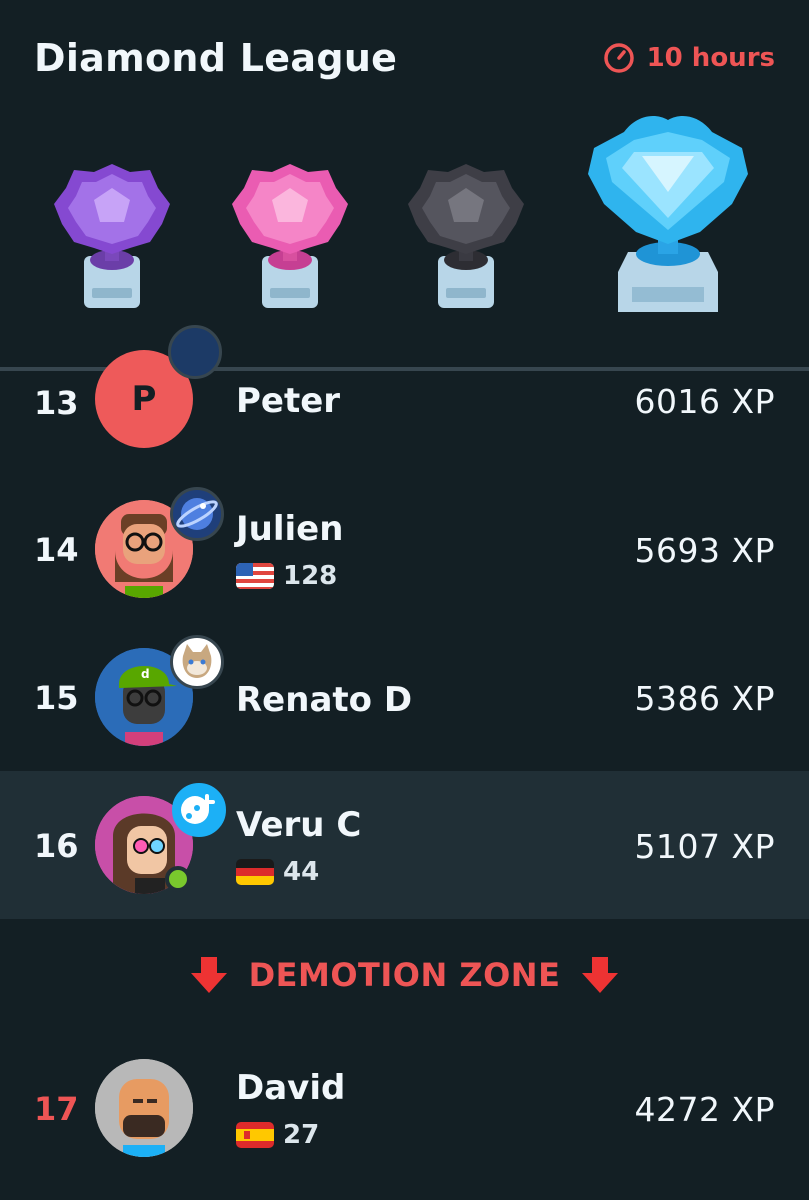 The image size is (809, 1200). What do you see at coordinates (277, 872) in the screenshot?
I see `user-meta: 44` at bounding box center [277, 872].